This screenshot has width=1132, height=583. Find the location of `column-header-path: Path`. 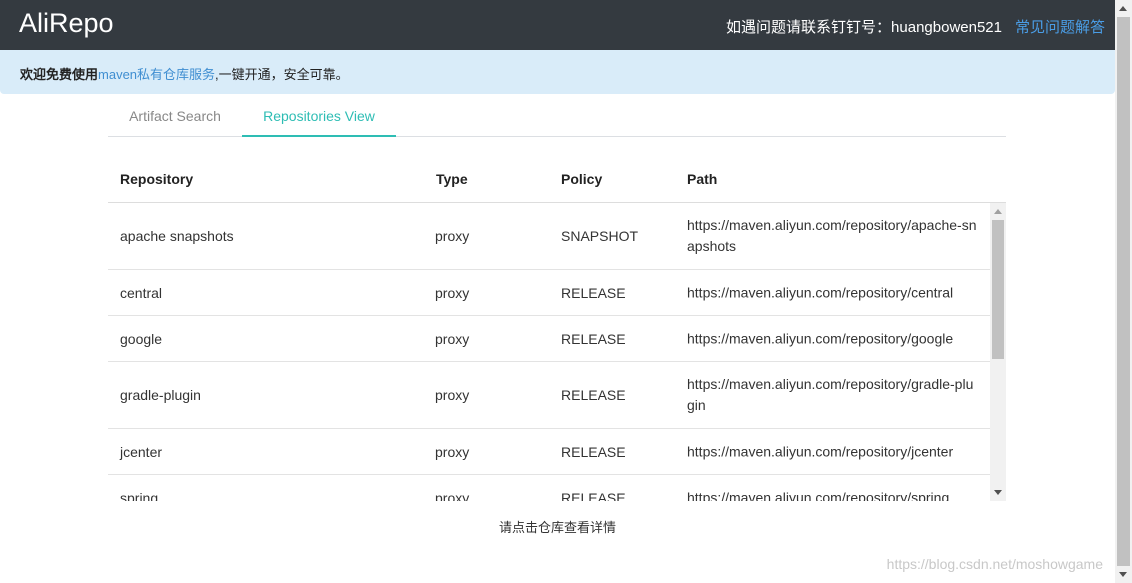

column-header-path: Path is located at coordinates (702, 179).